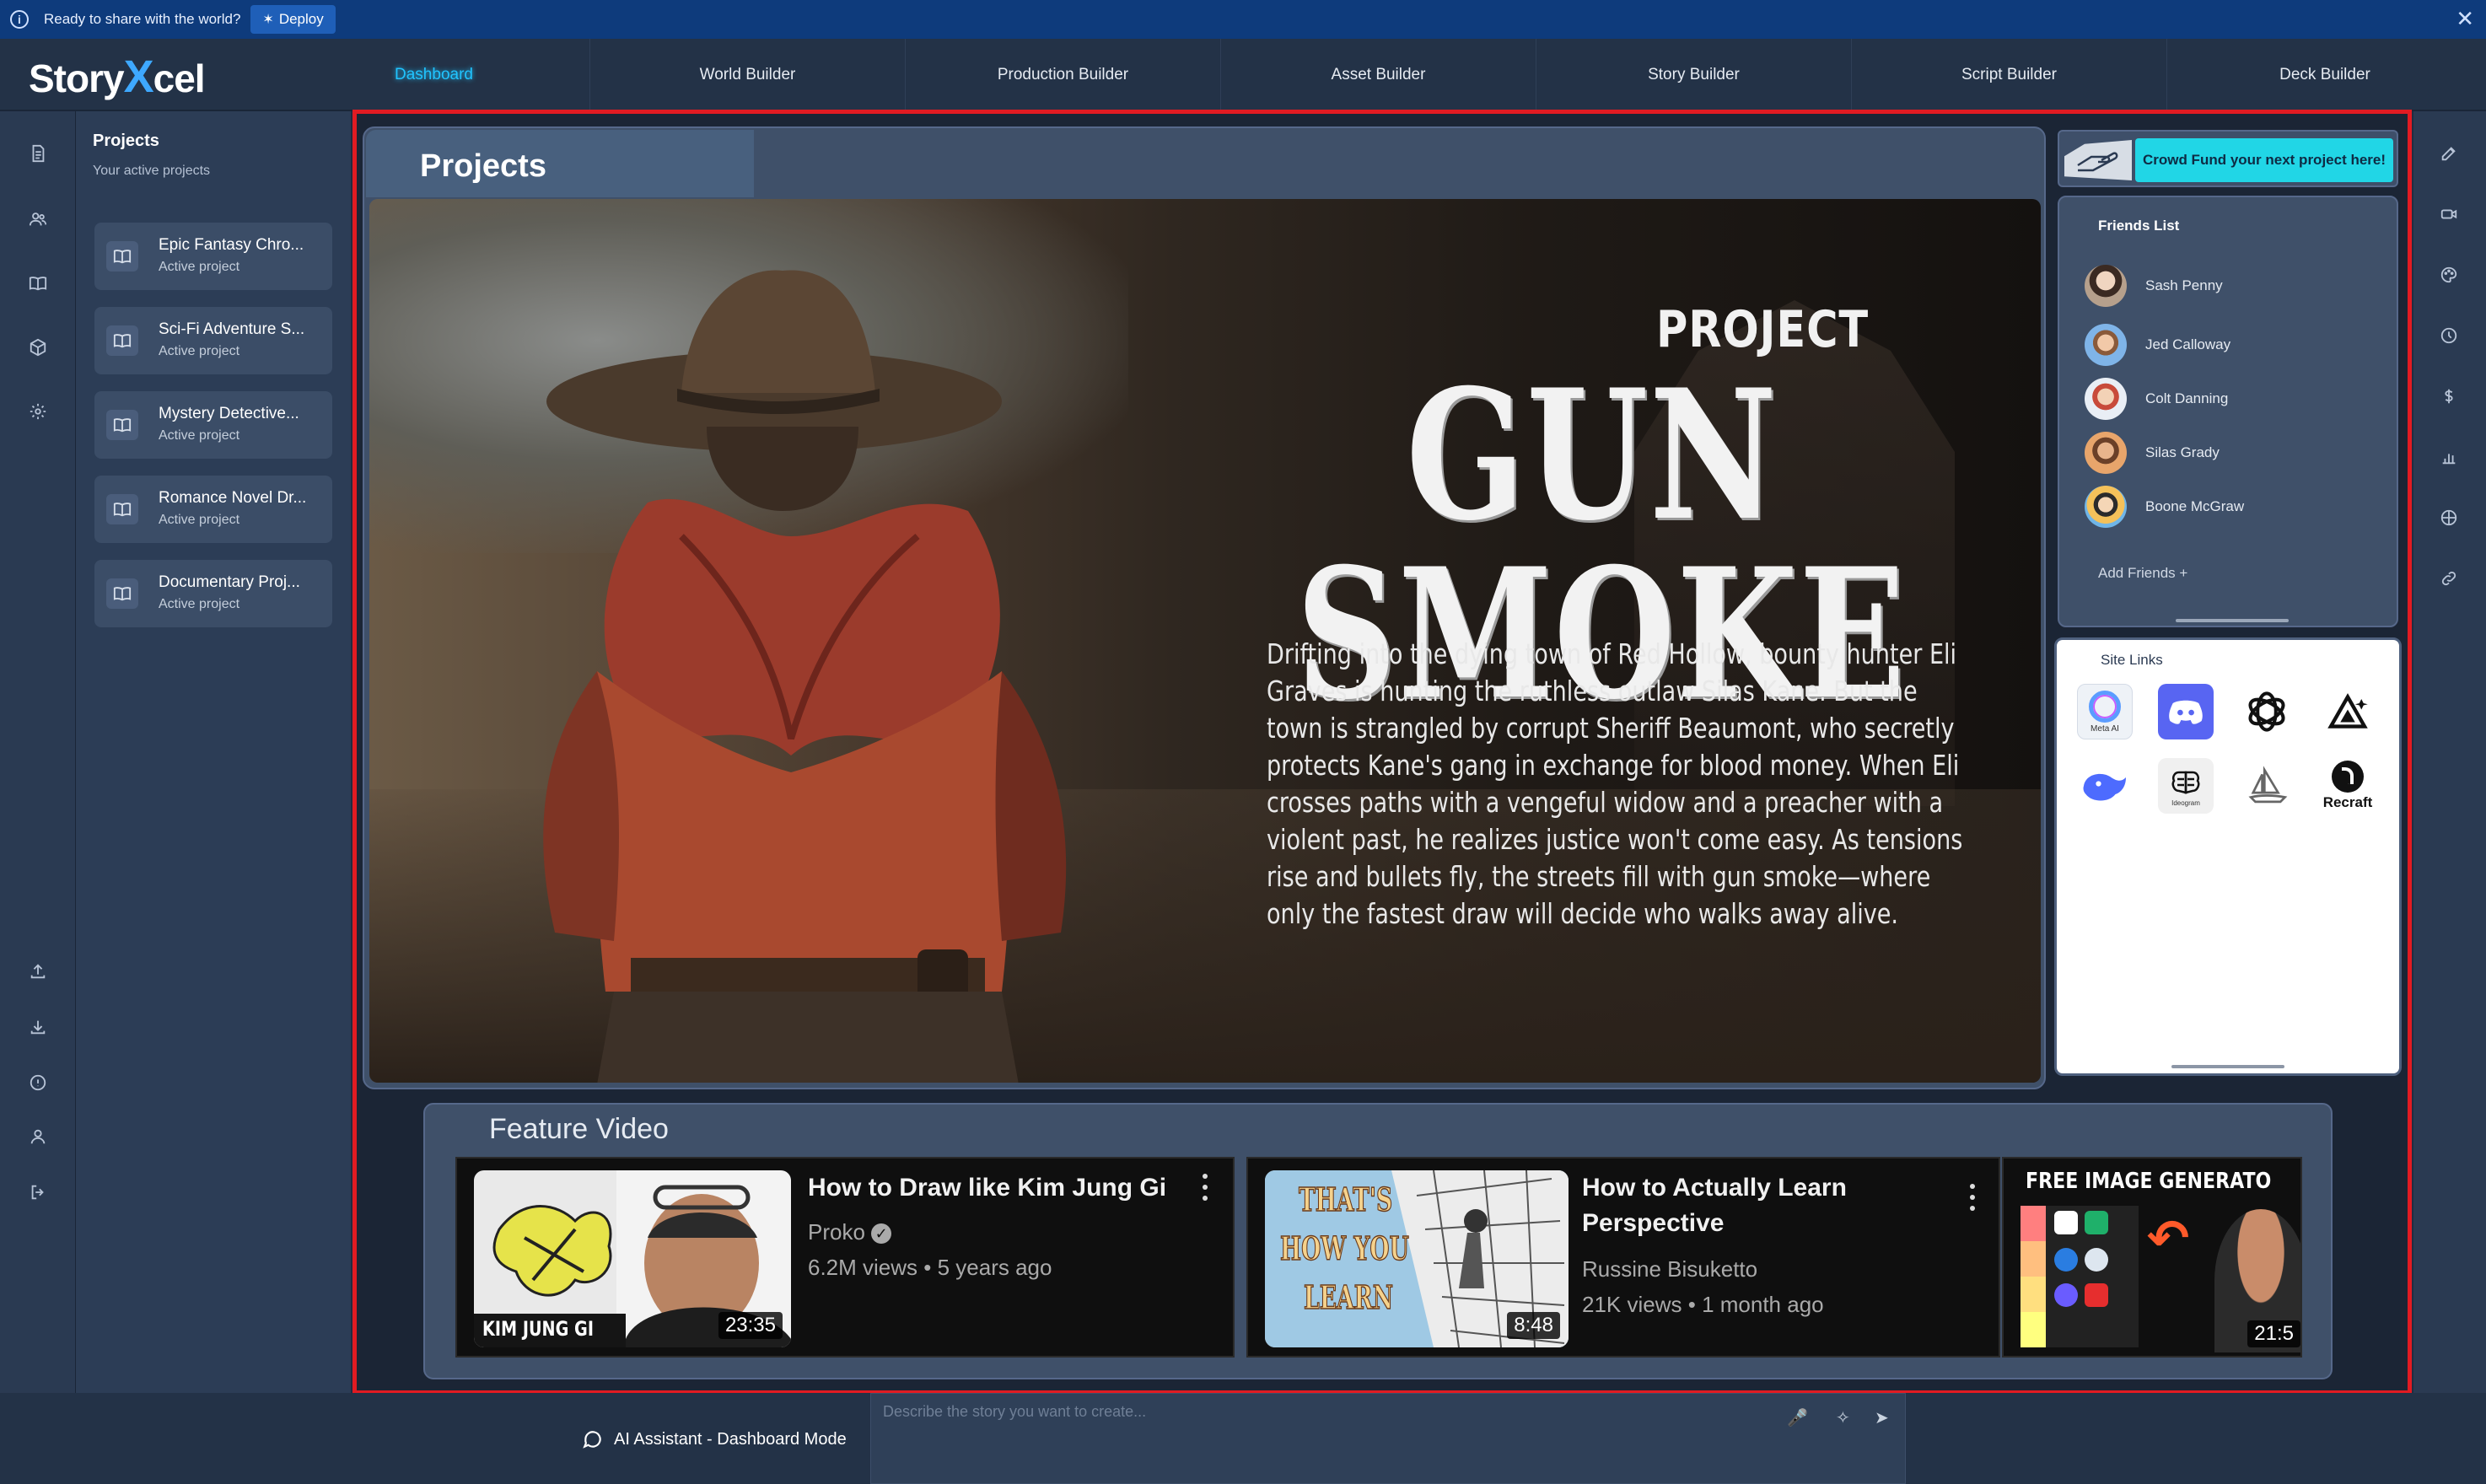  What do you see at coordinates (38, 1082) in the screenshot?
I see `help-icon` at bounding box center [38, 1082].